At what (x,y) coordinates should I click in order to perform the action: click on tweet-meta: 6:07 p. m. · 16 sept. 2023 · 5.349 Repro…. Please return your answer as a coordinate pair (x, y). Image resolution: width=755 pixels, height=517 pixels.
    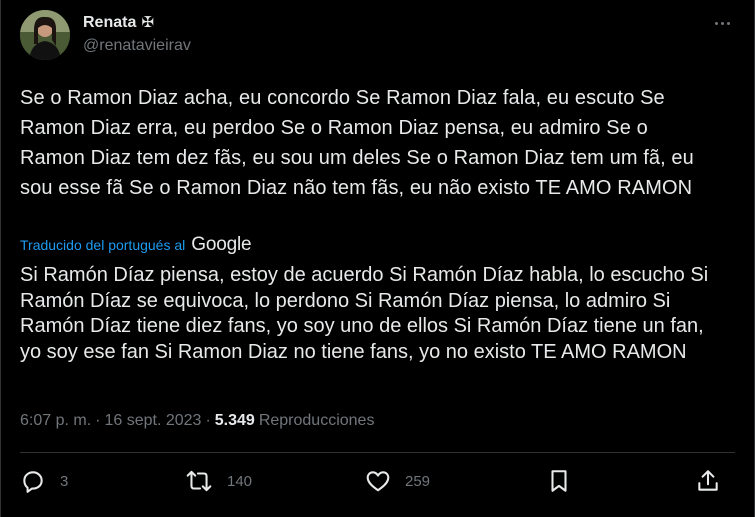
    Looking at the image, I should click on (197, 421).